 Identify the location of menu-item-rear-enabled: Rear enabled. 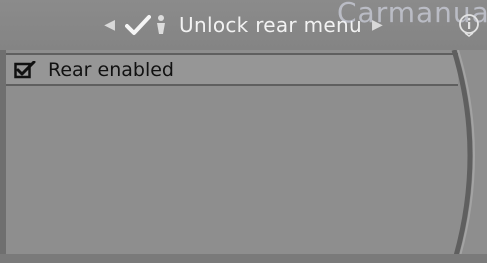
(232, 69).